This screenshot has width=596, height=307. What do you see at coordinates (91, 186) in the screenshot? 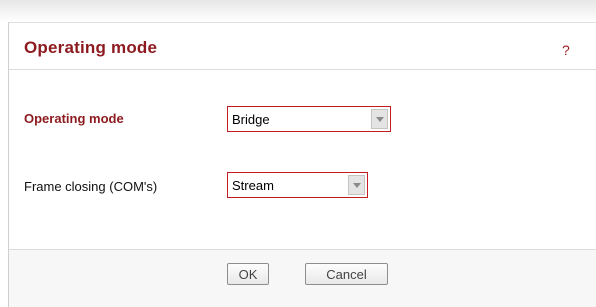
I see `frame-closing-label: Frame closing (COM's)` at bounding box center [91, 186].